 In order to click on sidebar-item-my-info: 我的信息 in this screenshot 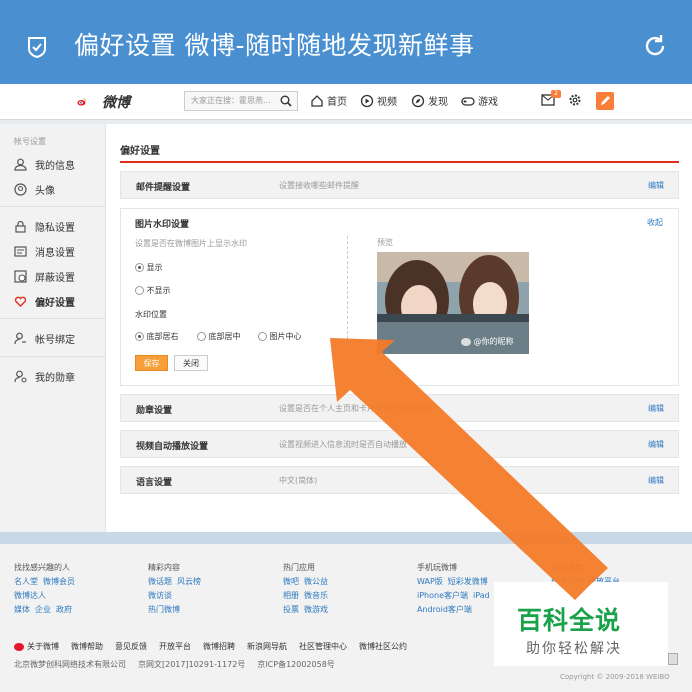, I will do `click(44, 164)`.